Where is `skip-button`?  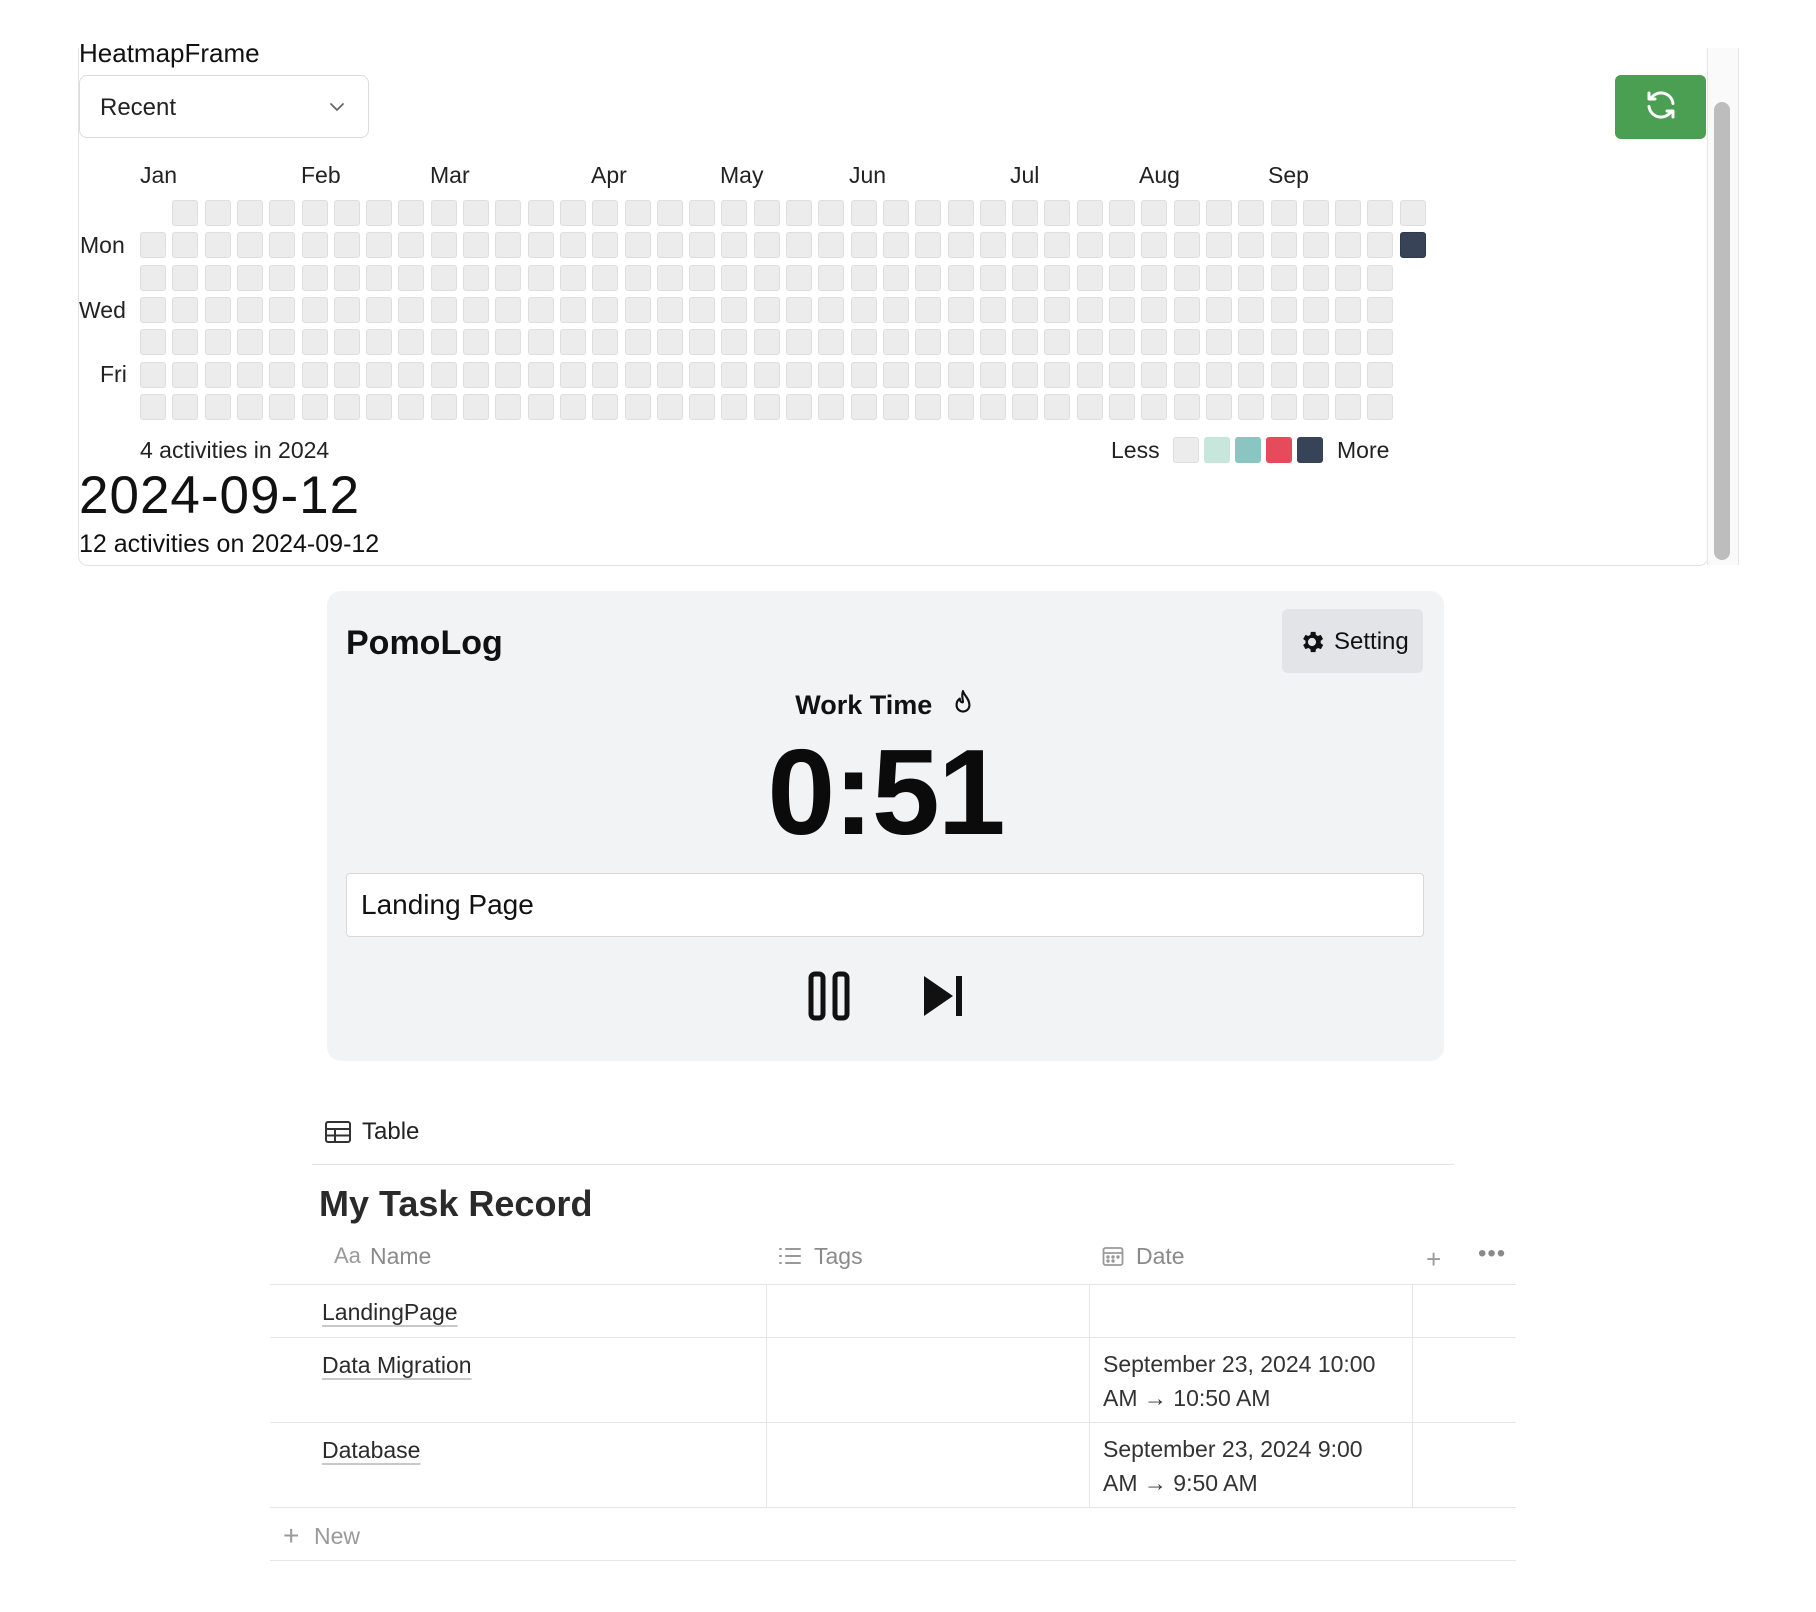 skip-button is located at coordinates (943, 996).